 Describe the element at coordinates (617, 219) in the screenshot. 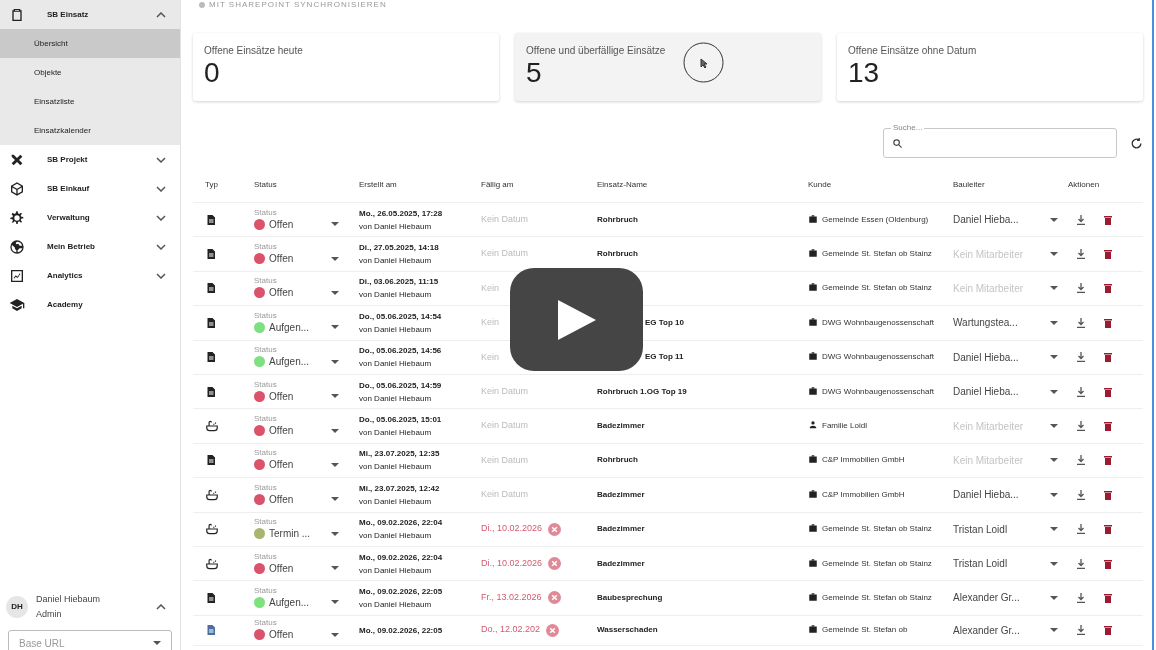

I see `assignment-name: Rohrbruch` at that location.